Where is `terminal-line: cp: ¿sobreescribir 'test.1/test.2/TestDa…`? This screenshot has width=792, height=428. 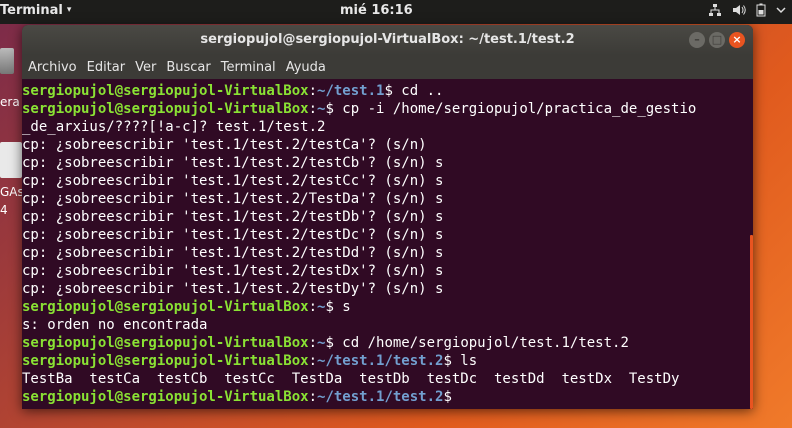 terminal-line: cp: ¿sobreescribir 'test.1/test.2/TestDa… is located at coordinates (383, 199).